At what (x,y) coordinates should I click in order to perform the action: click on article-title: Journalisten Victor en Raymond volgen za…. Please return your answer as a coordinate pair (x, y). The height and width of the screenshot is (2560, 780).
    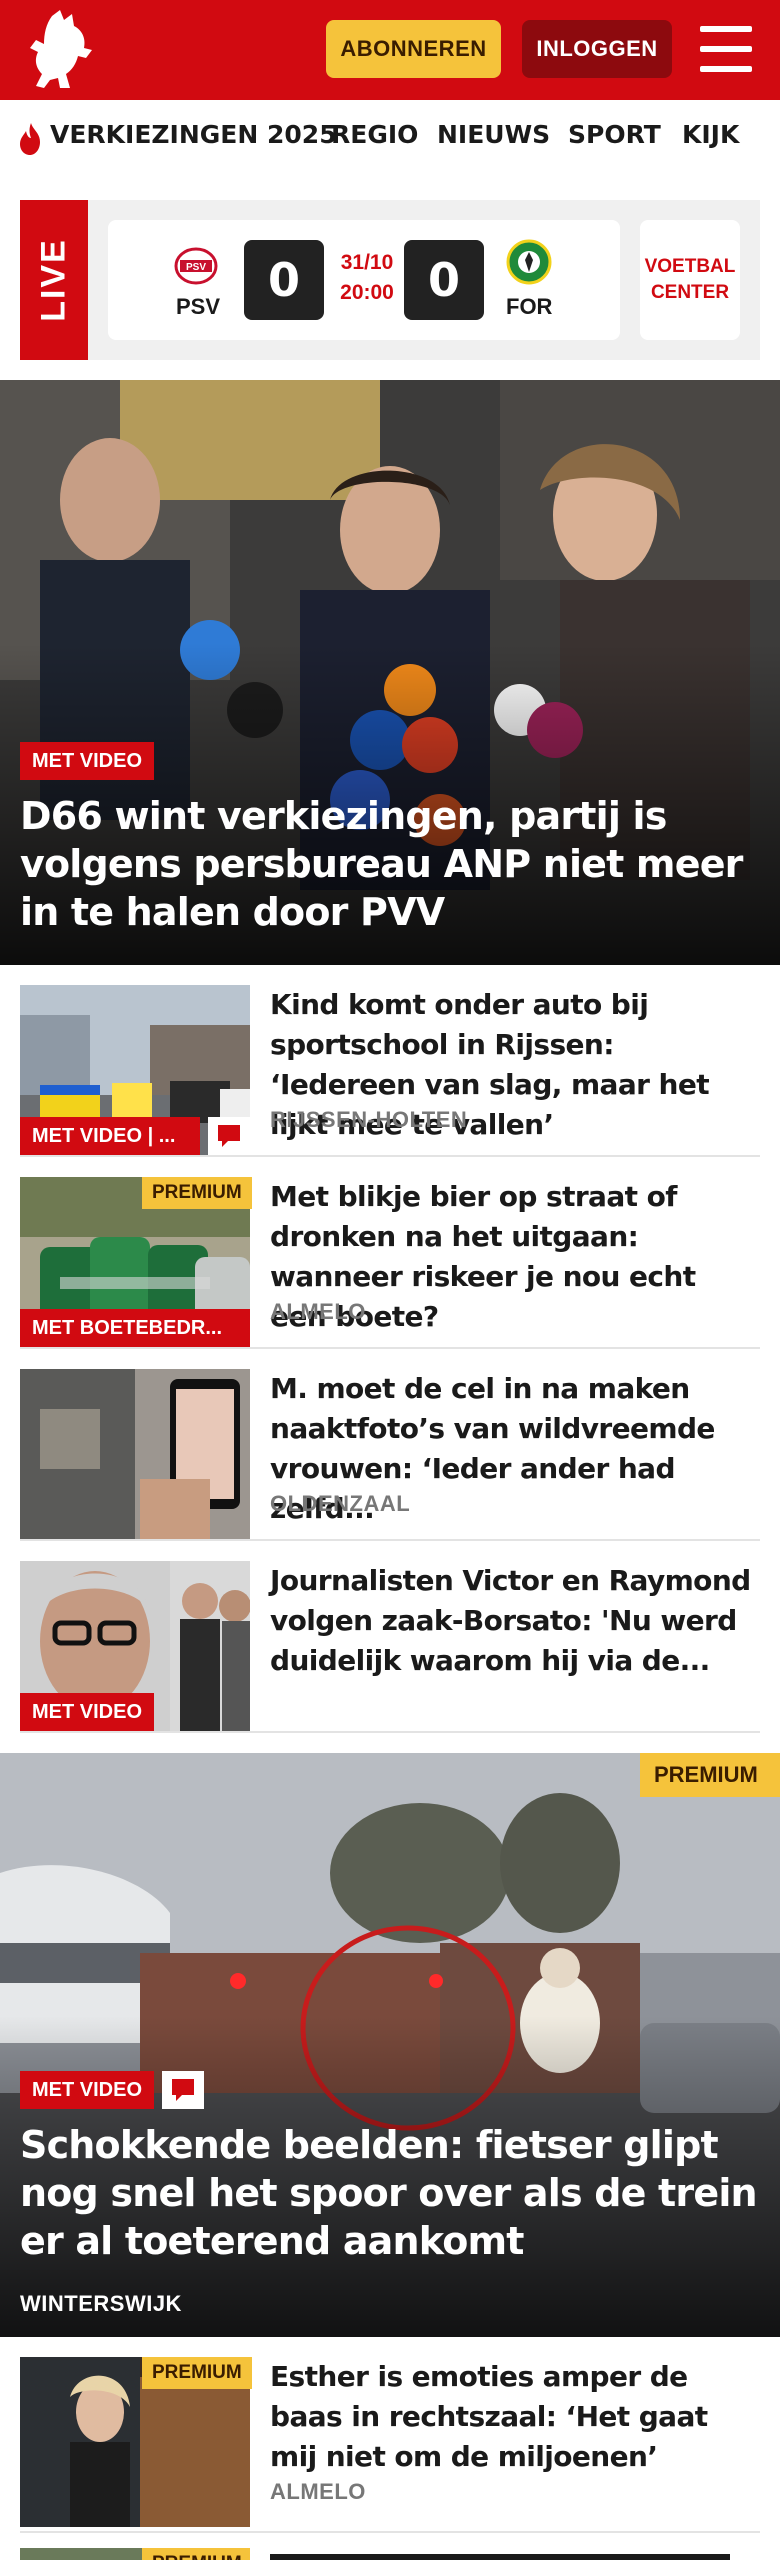
    Looking at the image, I should click on (515, 1621).